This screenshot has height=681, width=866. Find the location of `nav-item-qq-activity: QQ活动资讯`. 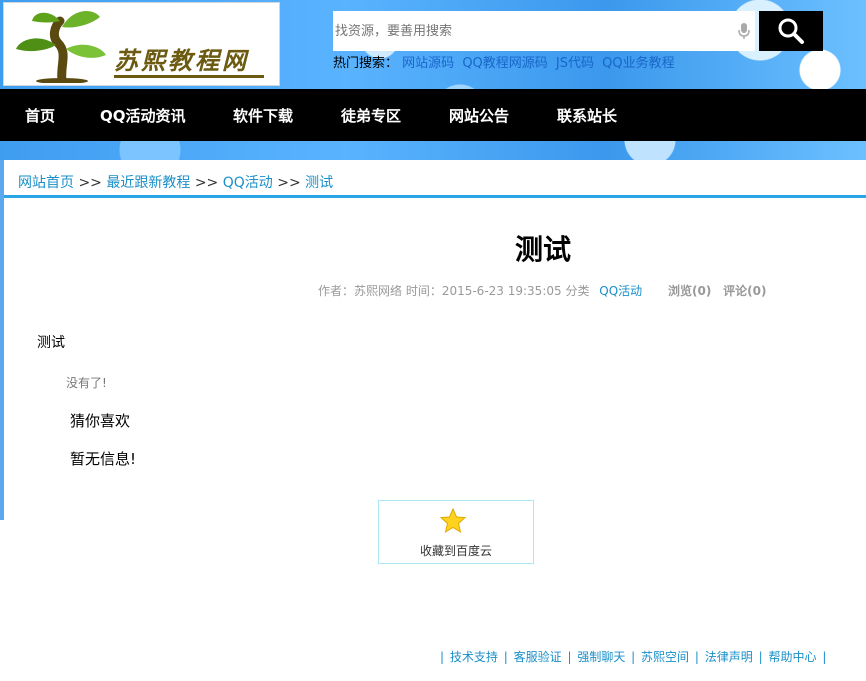

nav-item-qq-activity: QQ活动资讯 is located at coordinates (143, 115).